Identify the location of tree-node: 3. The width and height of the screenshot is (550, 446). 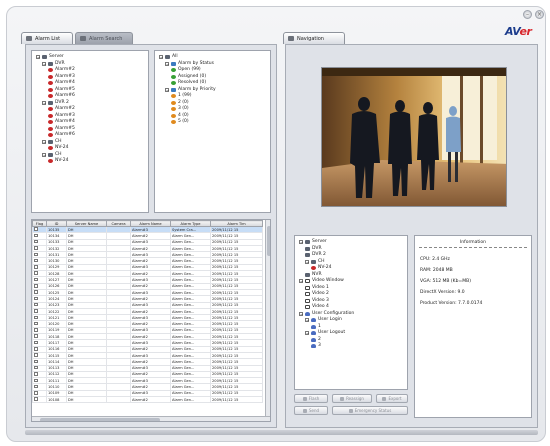
(351, 346).